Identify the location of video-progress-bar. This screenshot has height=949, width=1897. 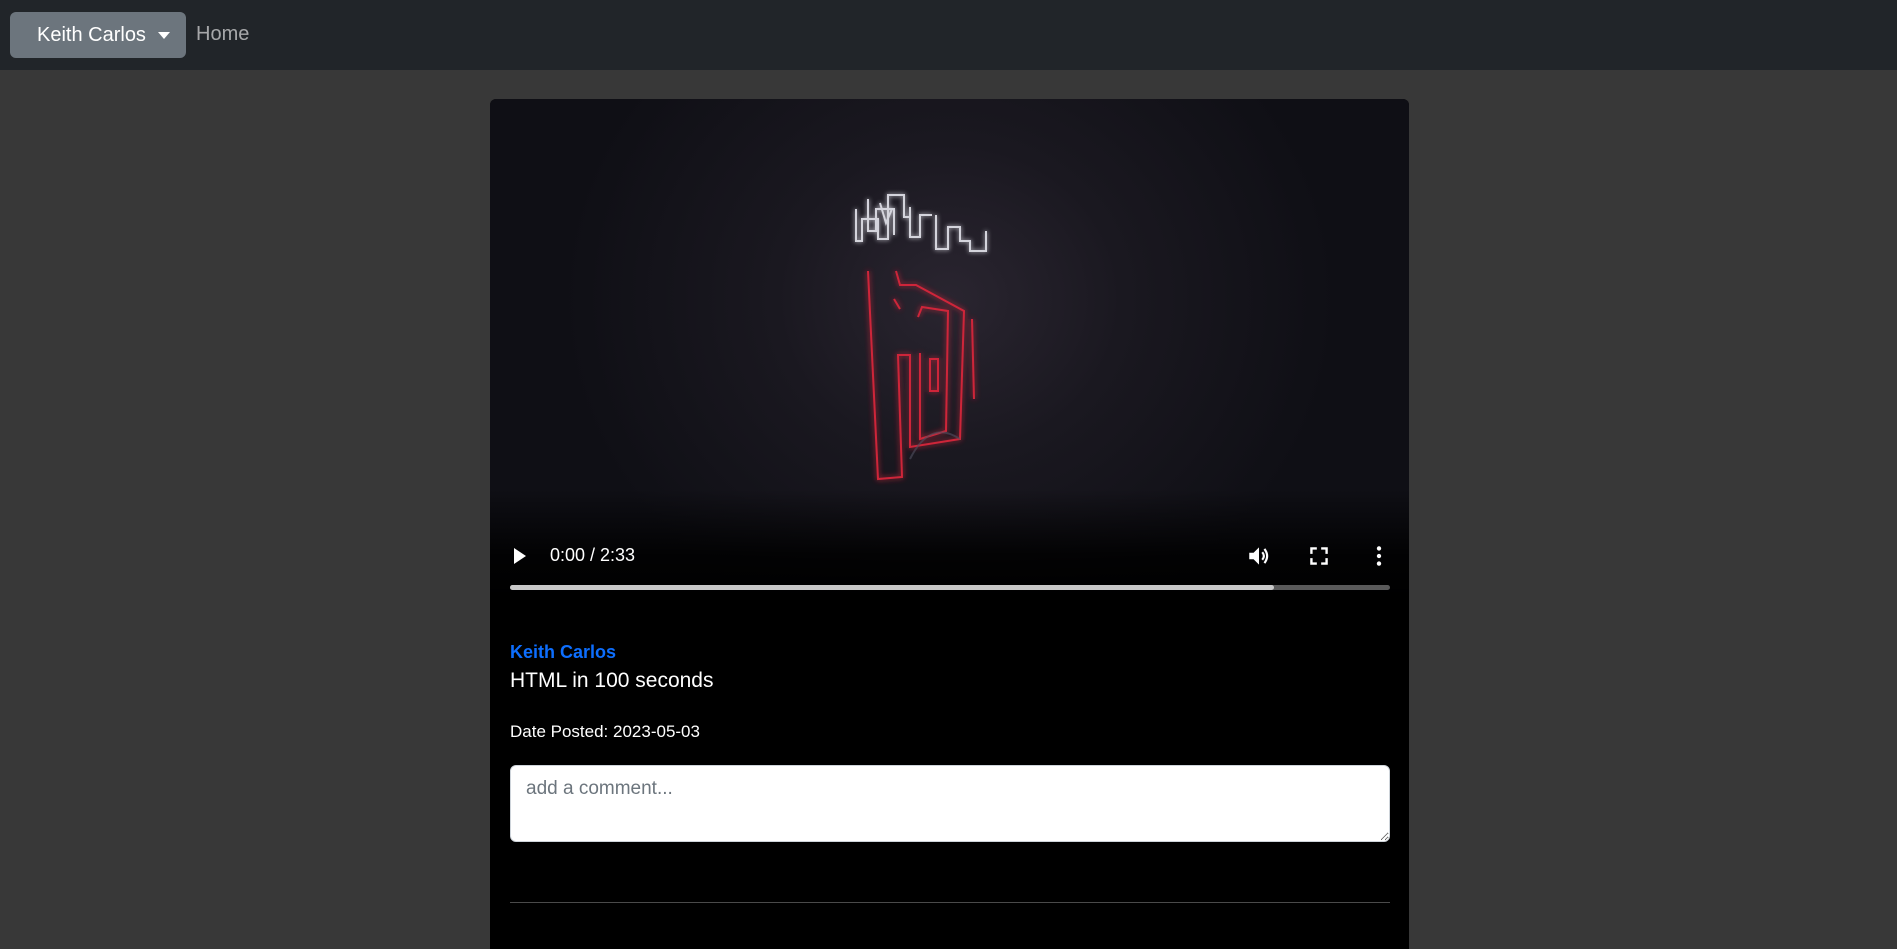
(950, 587).